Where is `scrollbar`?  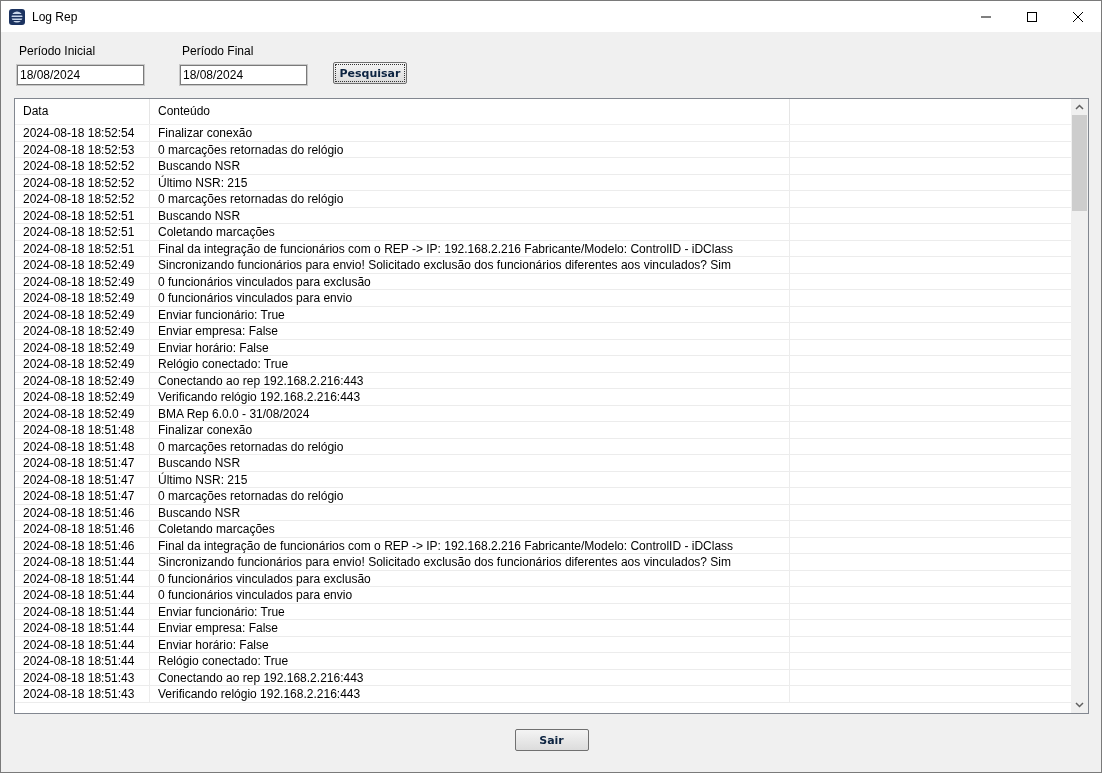
scrollbar is located at coordinates (1079, 406).